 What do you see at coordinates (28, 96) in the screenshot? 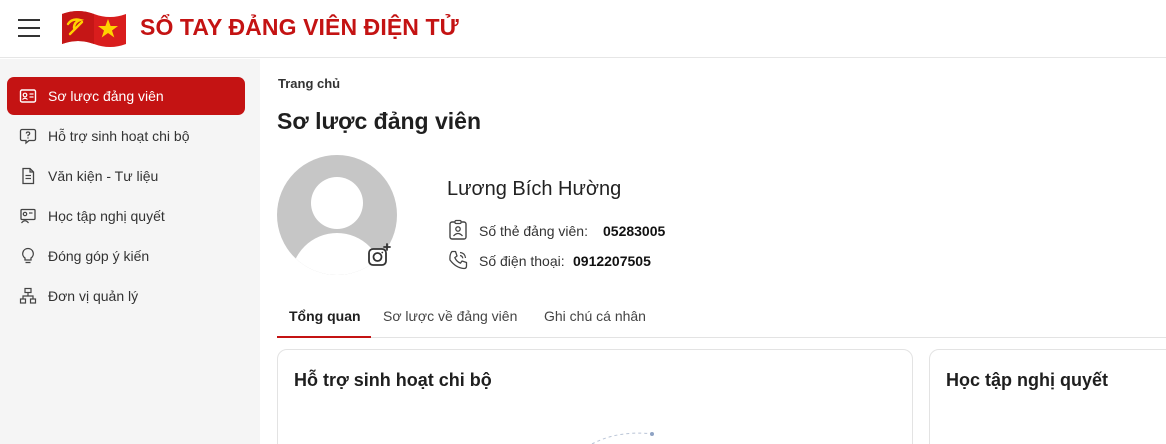
I see `id-card-icon` at bounding box center [28, 96].